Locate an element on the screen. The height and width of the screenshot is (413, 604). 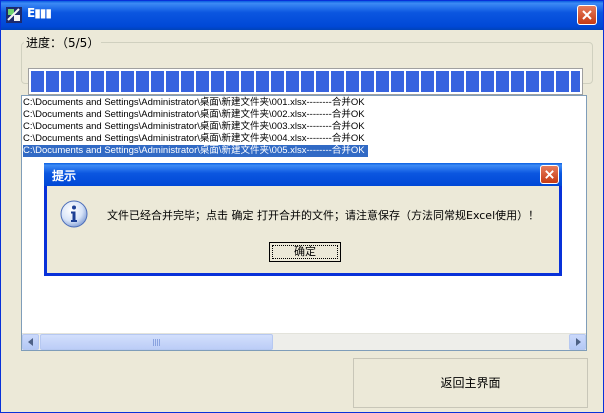
progress-bar is located at coordinates (305, 81).